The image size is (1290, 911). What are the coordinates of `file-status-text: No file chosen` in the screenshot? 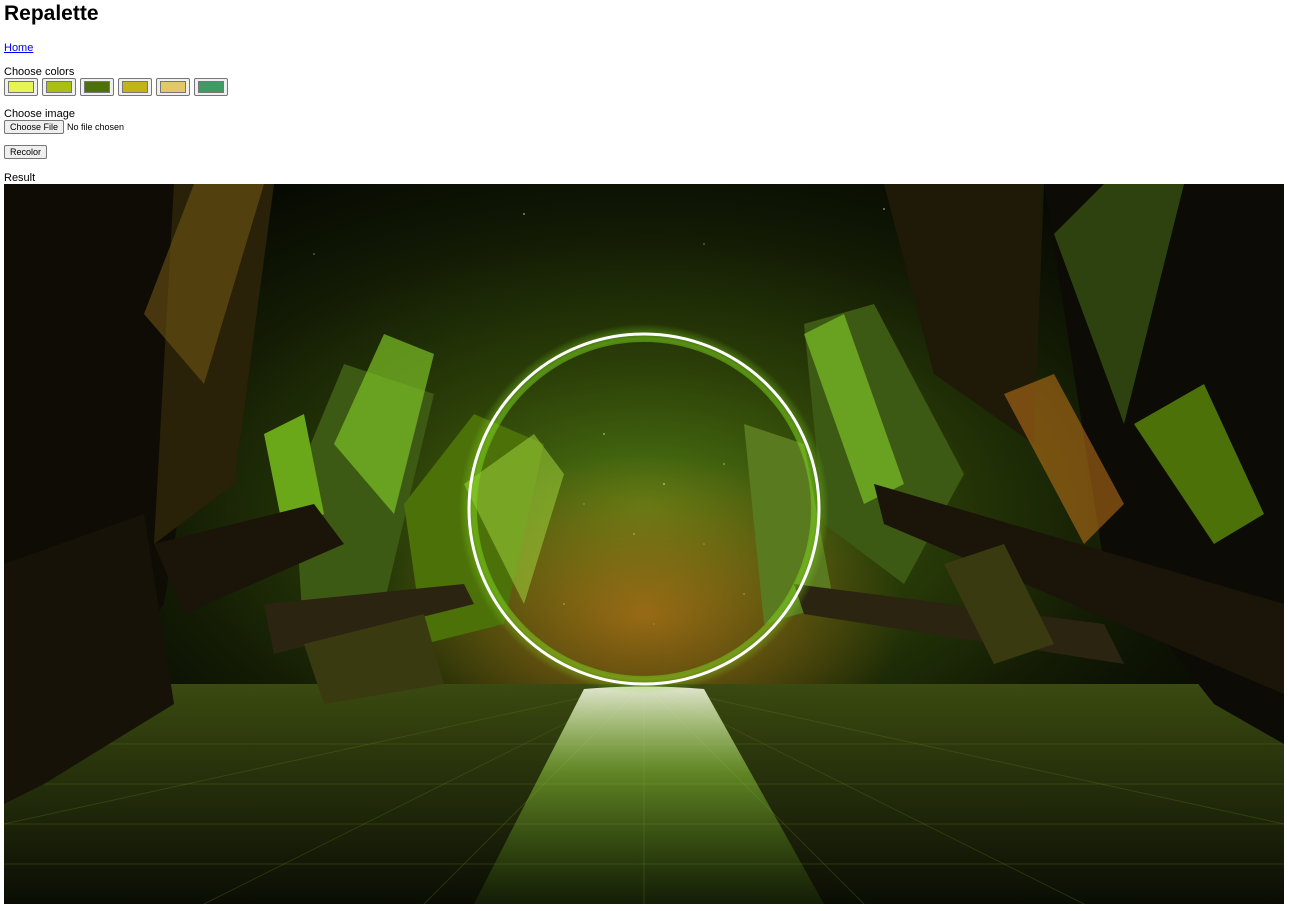 It's located at (96, 127).